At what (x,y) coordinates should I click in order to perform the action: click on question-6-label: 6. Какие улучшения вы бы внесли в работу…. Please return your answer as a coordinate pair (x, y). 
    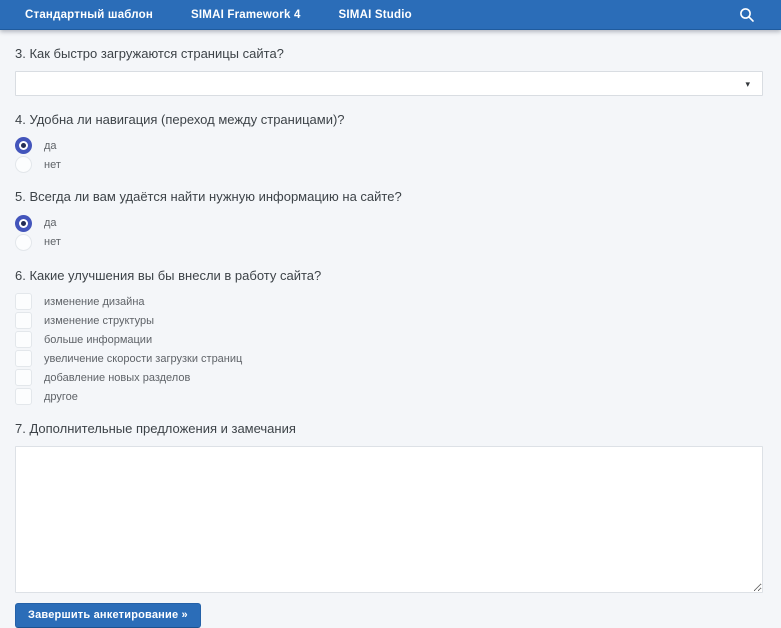
    Looking at the image, I should click on (168, 275).